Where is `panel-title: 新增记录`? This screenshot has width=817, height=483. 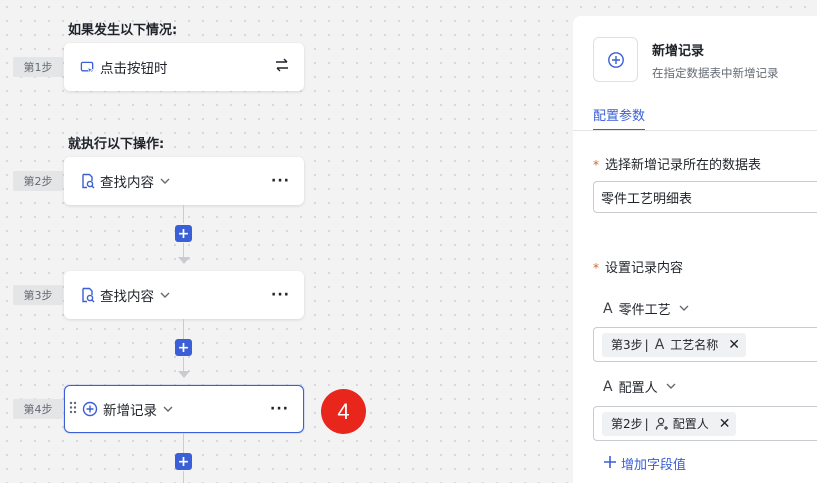 panel-title: 新增记录 is located at coordinates (678, 51).